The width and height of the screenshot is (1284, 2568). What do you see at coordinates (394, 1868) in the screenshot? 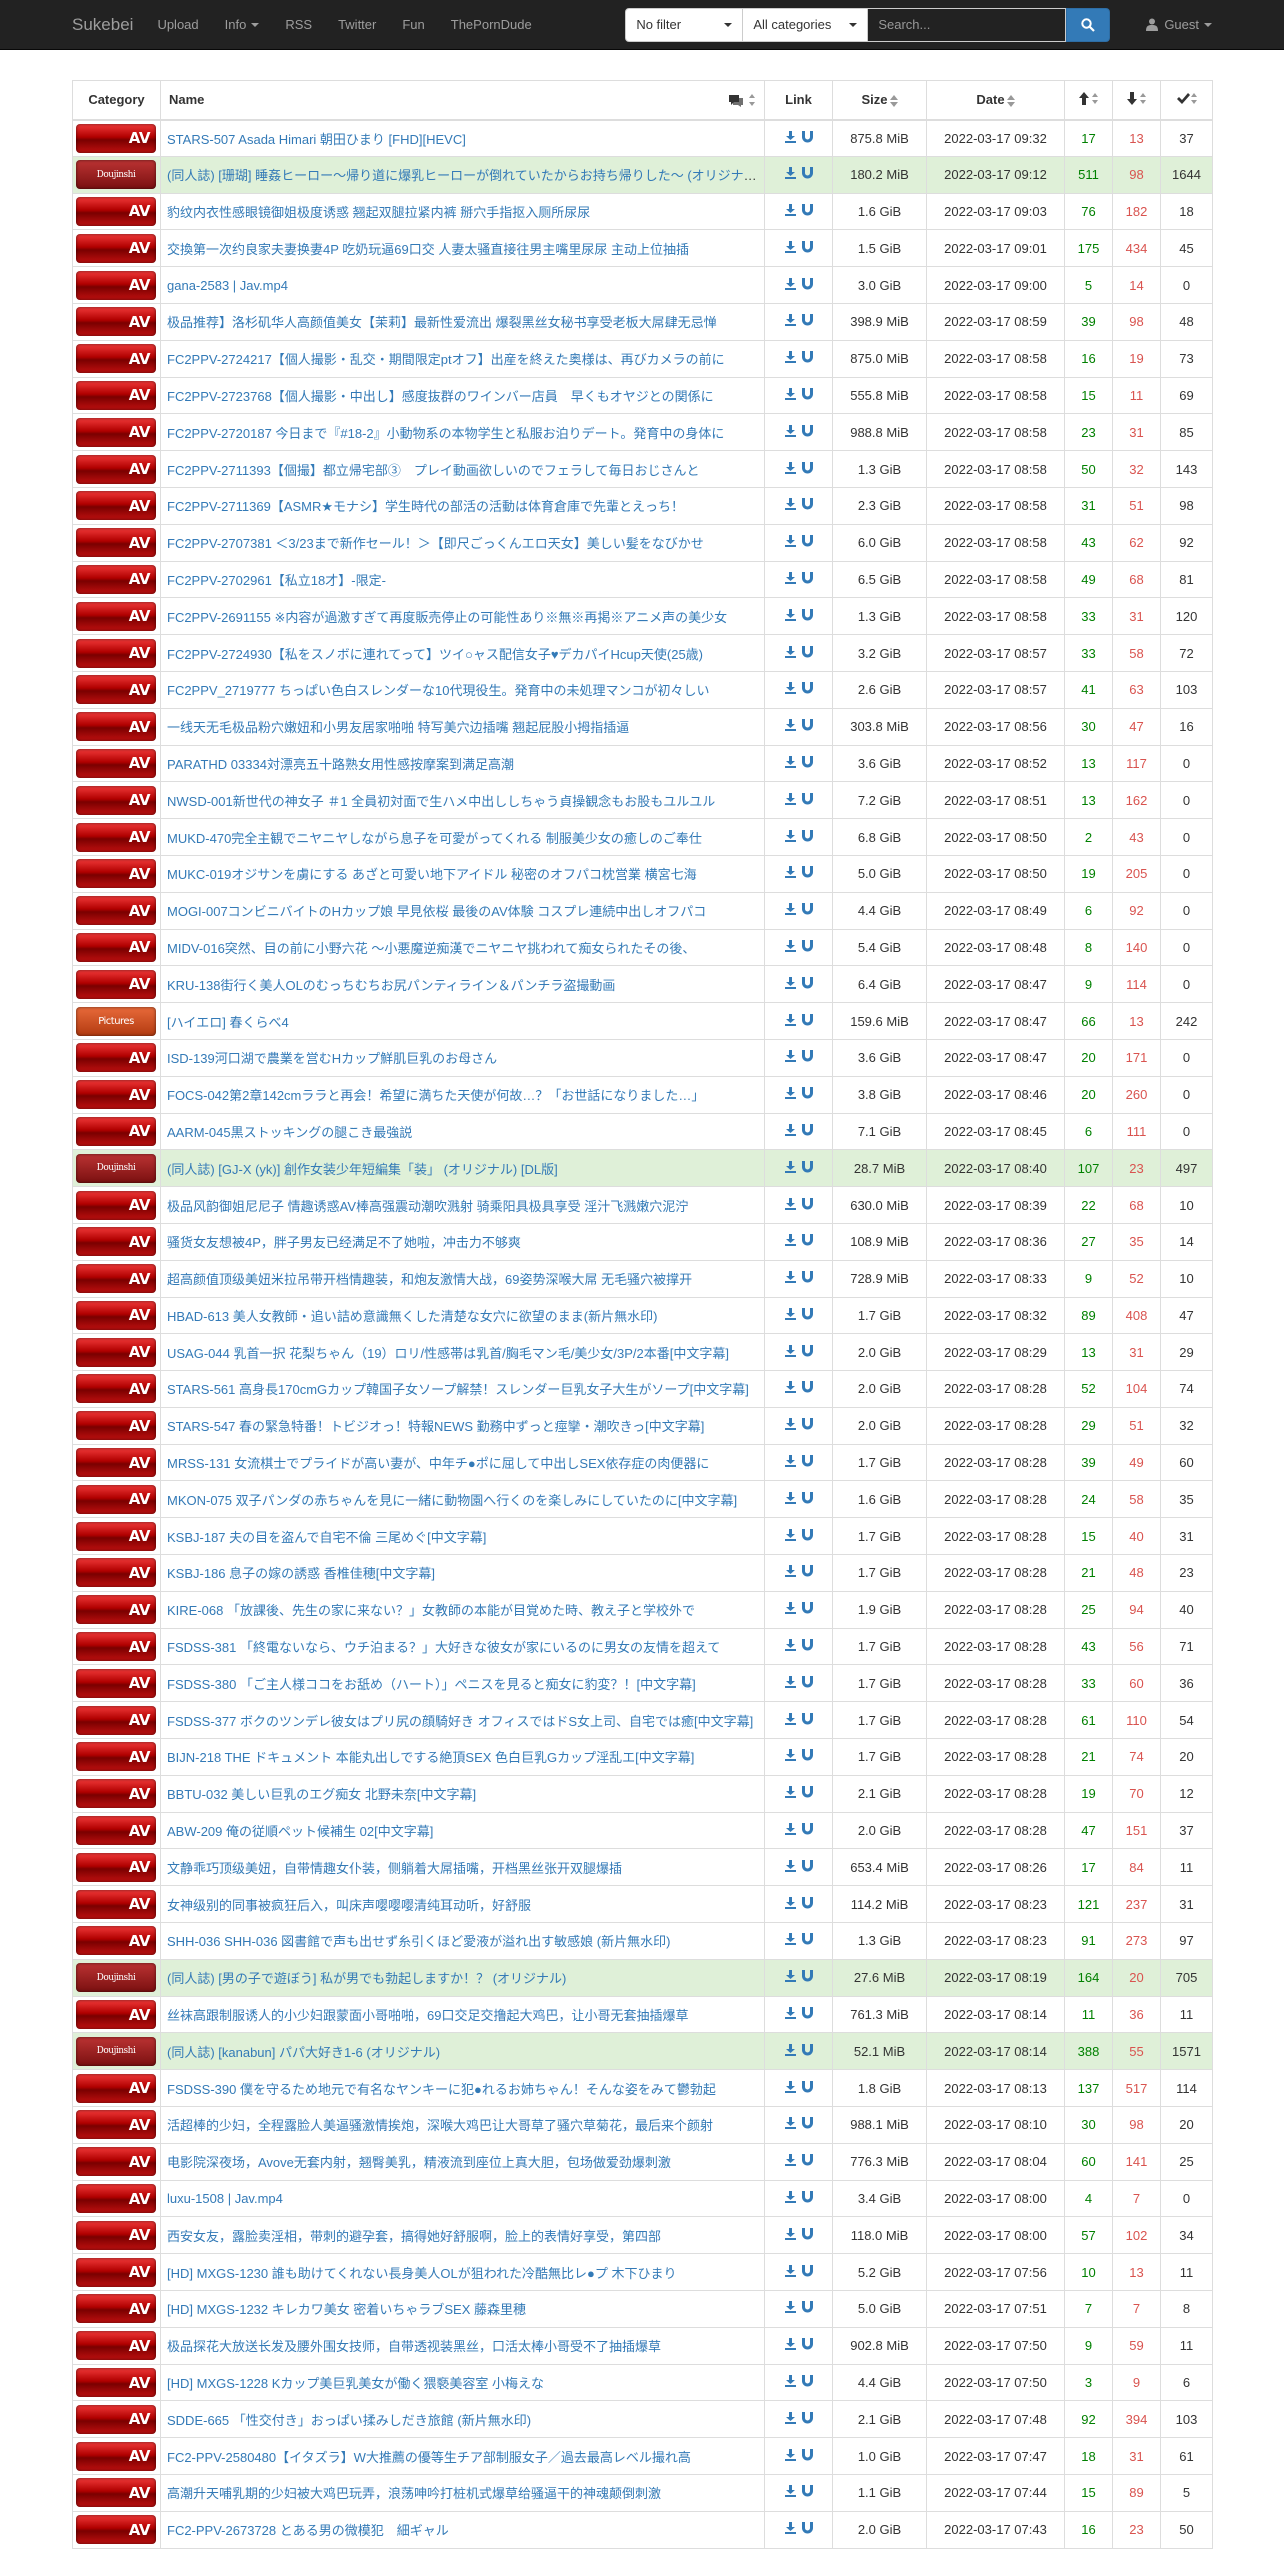
I see `torrent-title-link: 文静乖巧顶级美妞，自带情趣女仆装，侧躺着大屌插嘴，开档黑丝张开双腿爆插` at bounding box center [394, 1868].